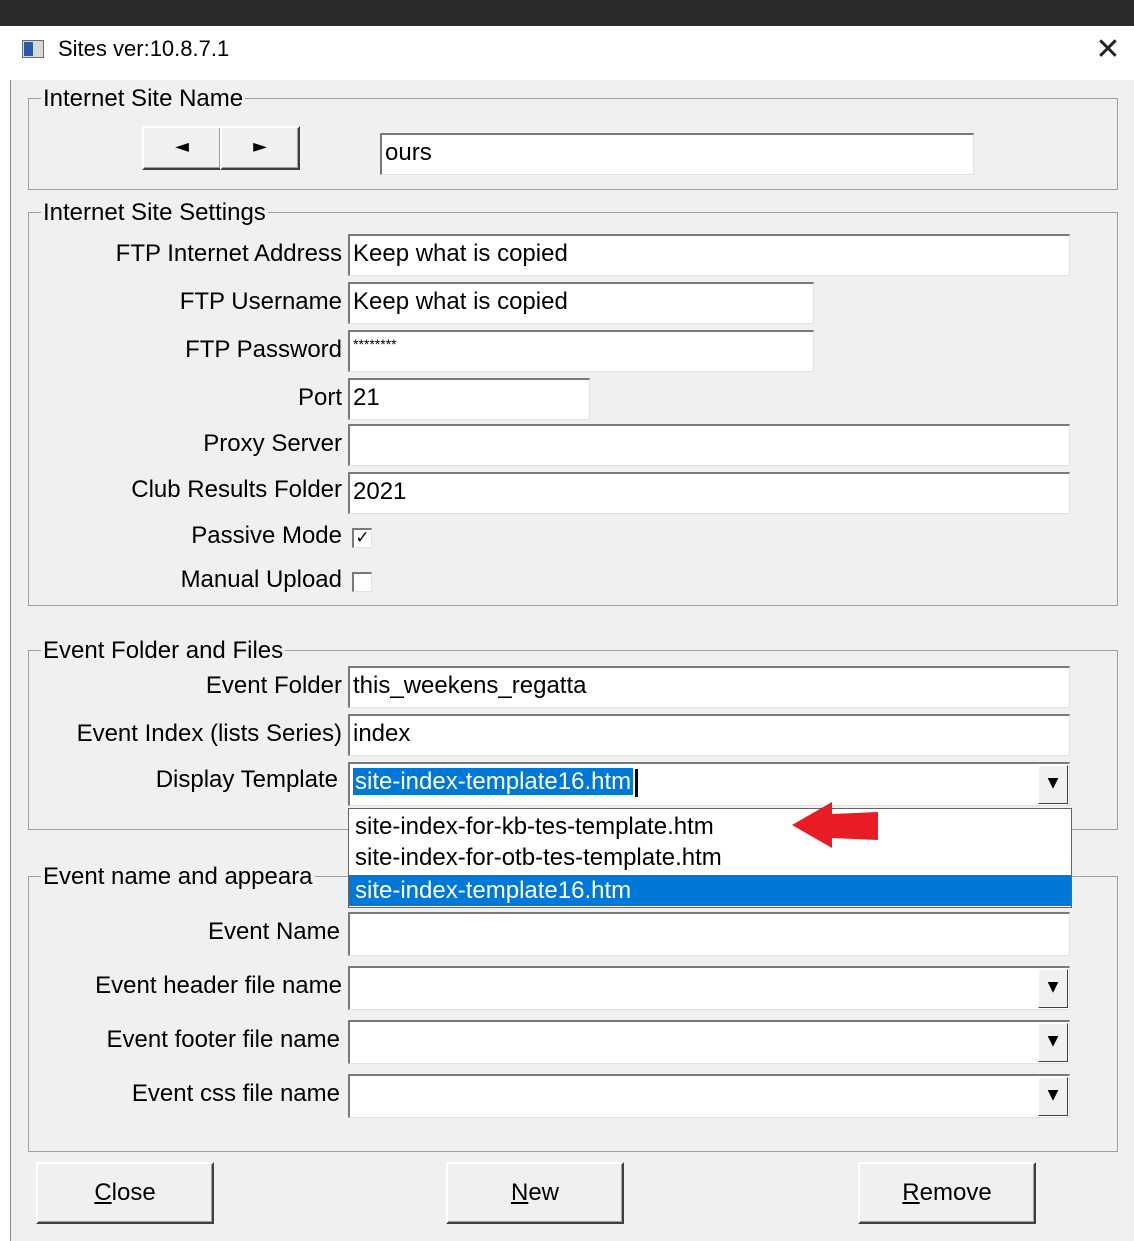  I want to click on next-site-button: ►, so click(260, 148).